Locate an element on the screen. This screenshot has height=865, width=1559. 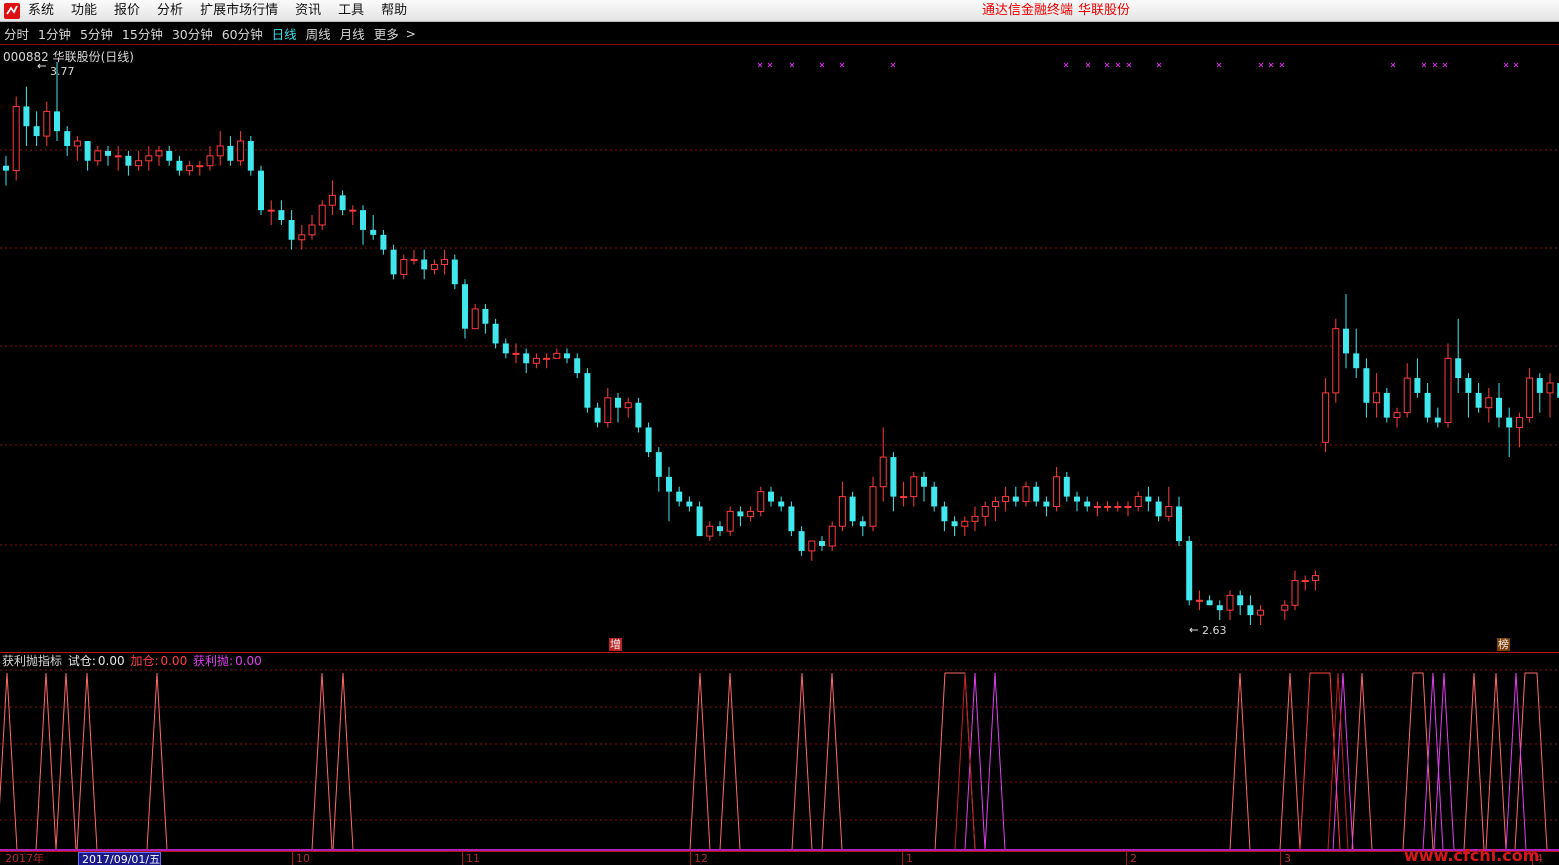
x-label-feb: 2 is located at coordinates (1131, 858).